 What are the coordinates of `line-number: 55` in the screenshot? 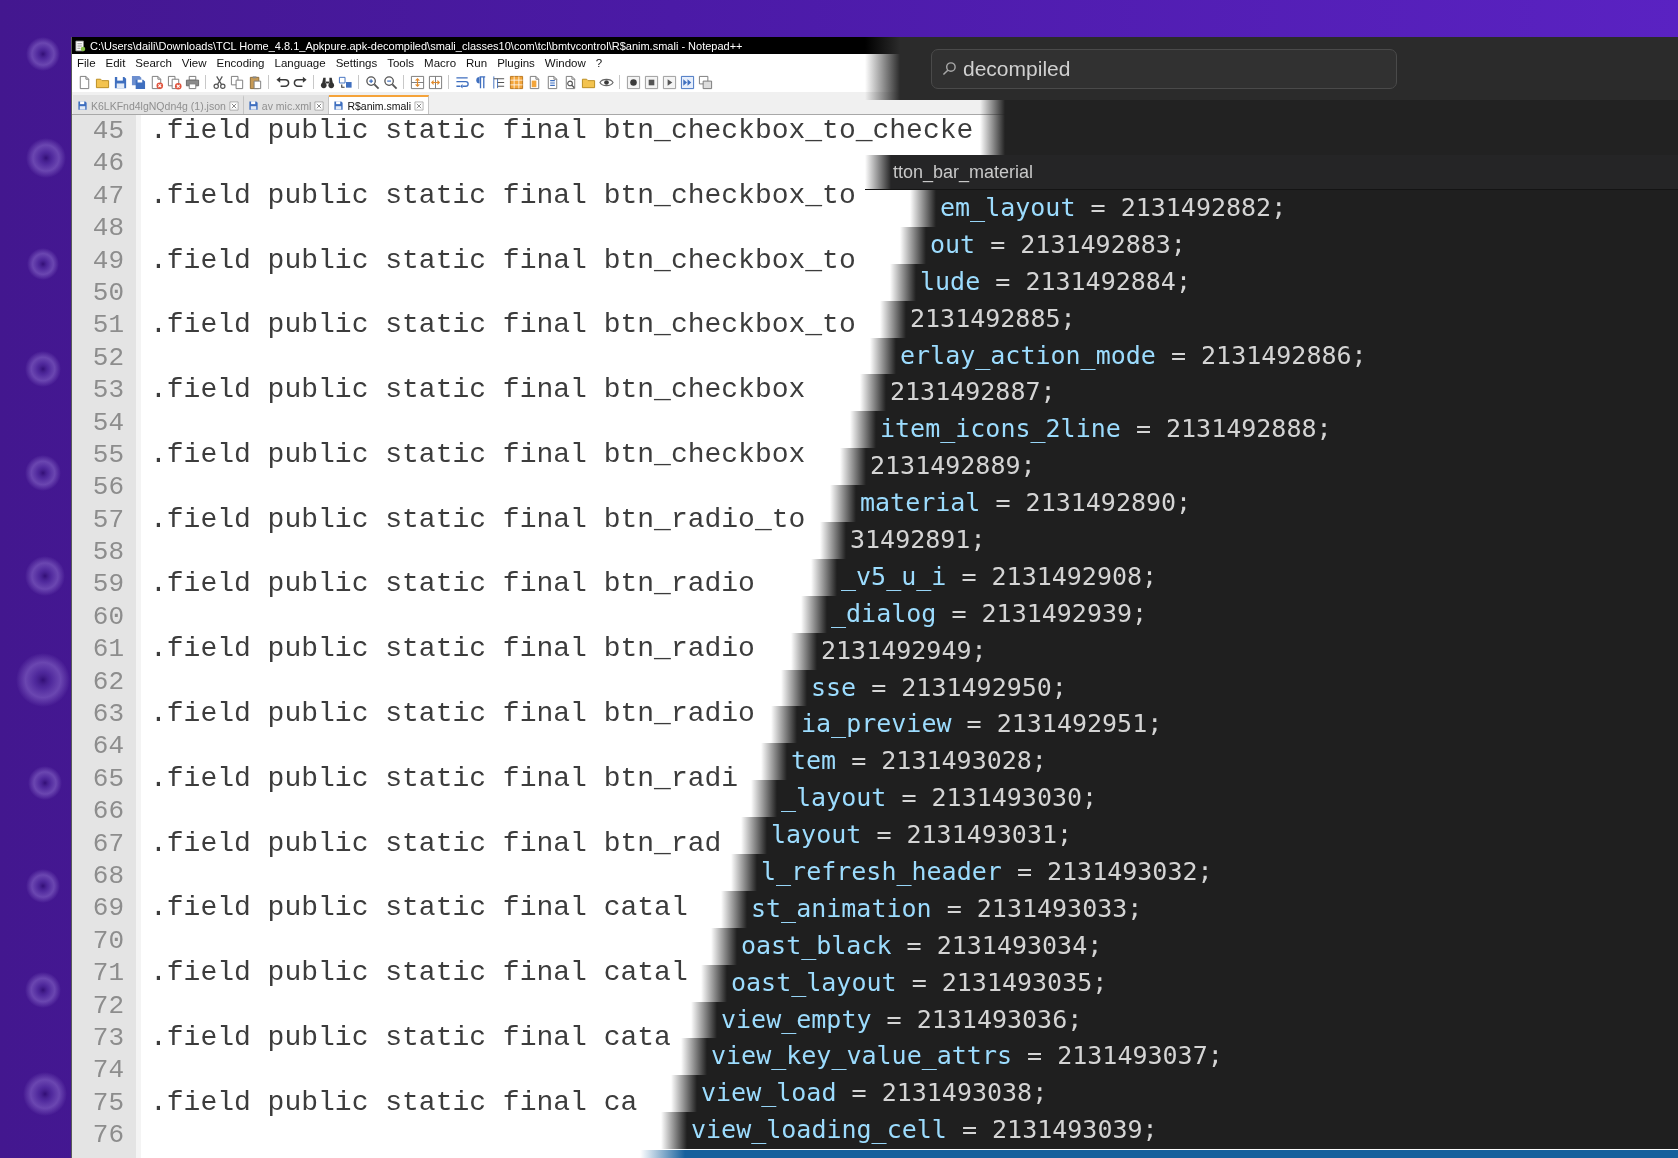 It's located at (108, 454).